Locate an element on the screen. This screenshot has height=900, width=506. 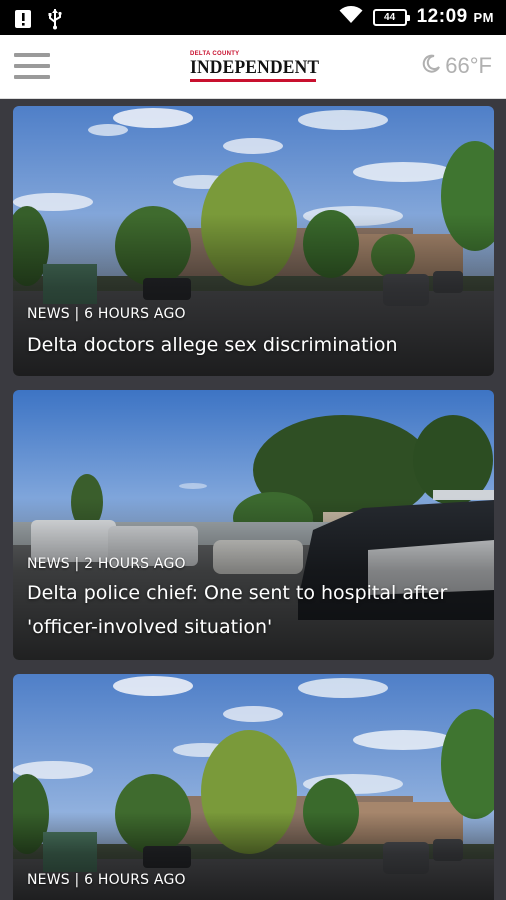
app-header: DELTA COUNTY INDEPENDENT 66°F is located at coordinates (253, 67).